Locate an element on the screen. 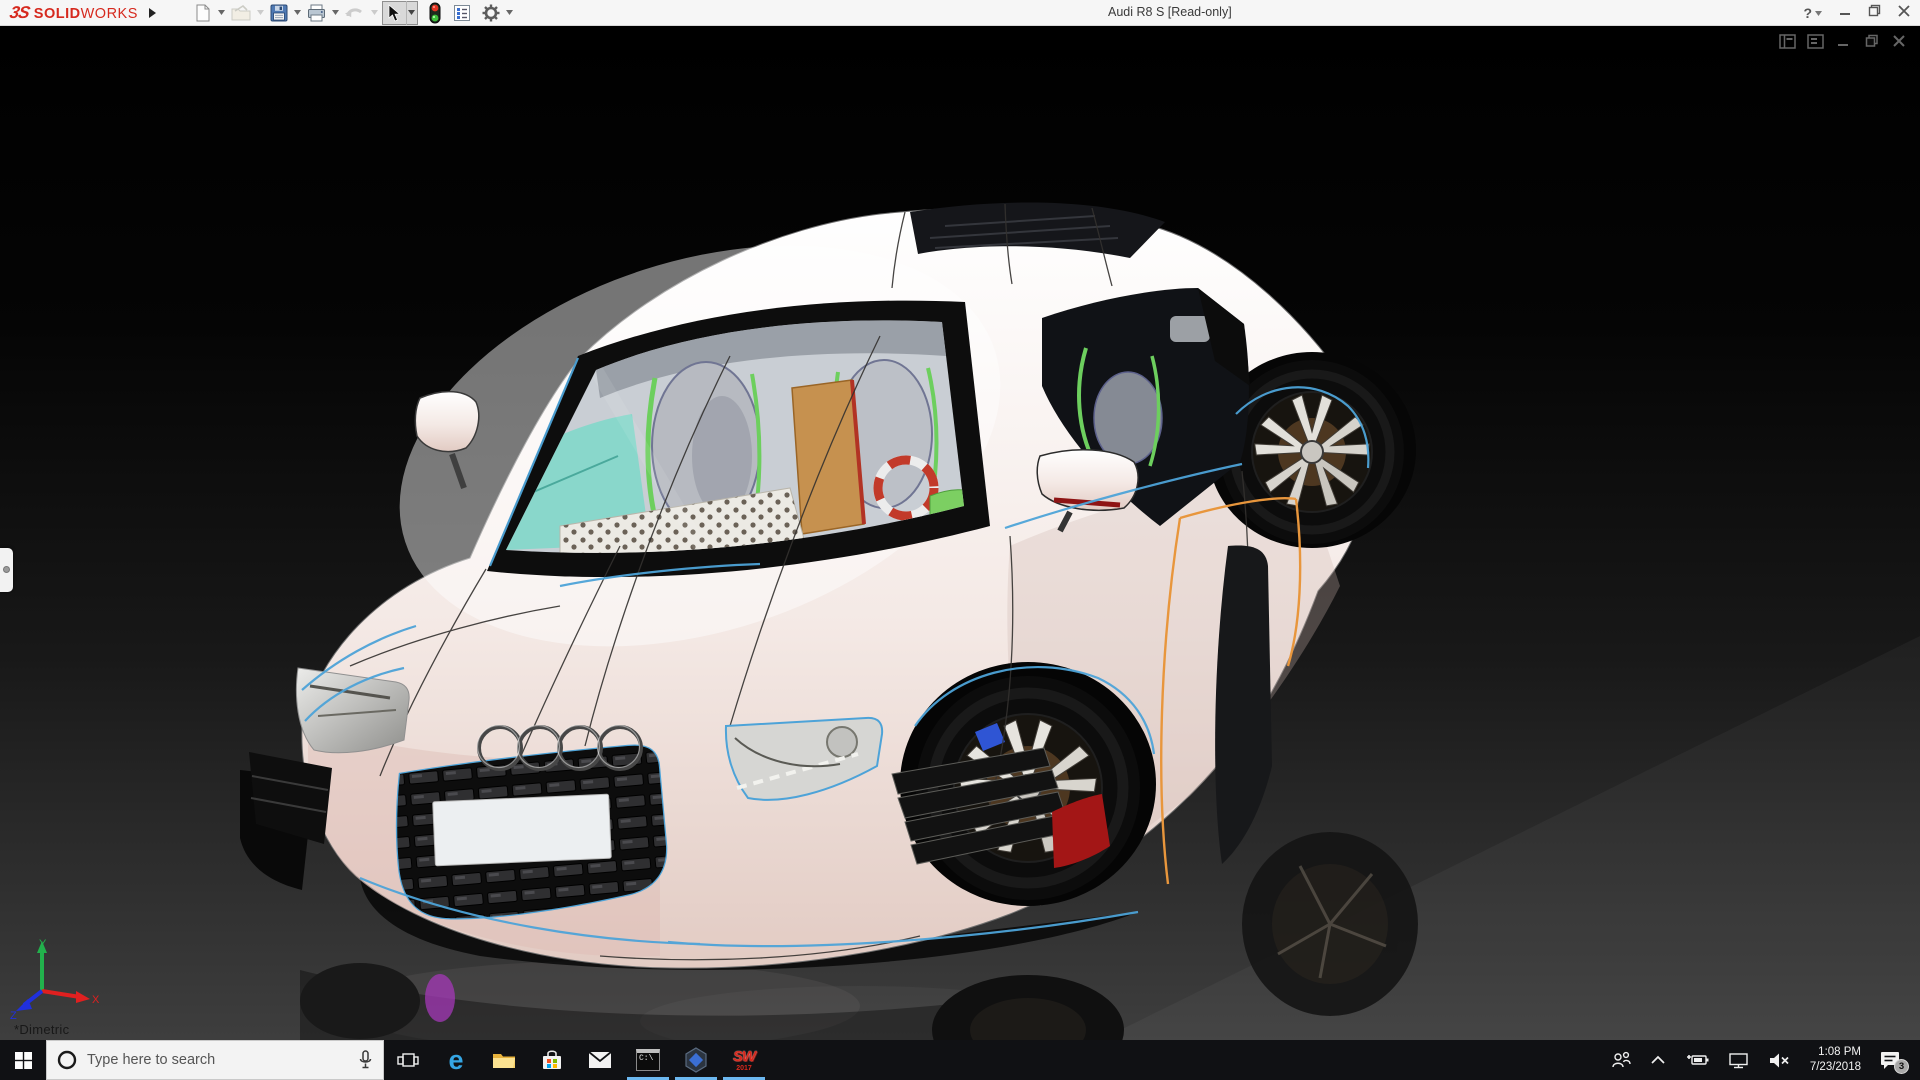 The image size is (1920, 1080). new-document-icon is located at coordinates (203, 12).